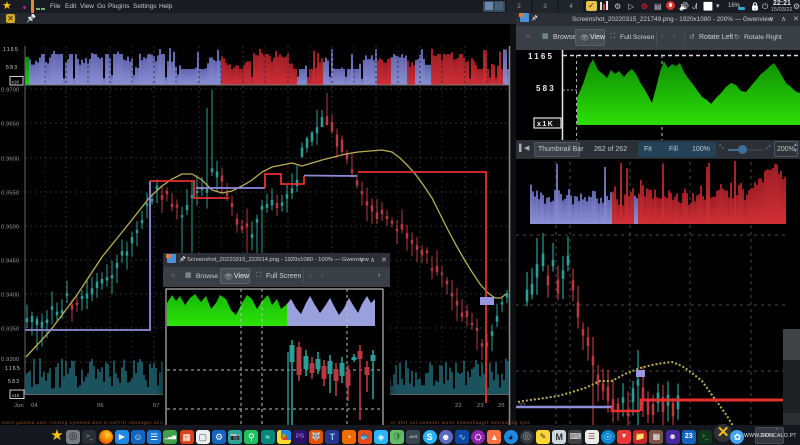  What do you see at coordinates (10, 360) in the screenshot?
I see `svg-text: 0.9300` at bounding box center [10, 360].